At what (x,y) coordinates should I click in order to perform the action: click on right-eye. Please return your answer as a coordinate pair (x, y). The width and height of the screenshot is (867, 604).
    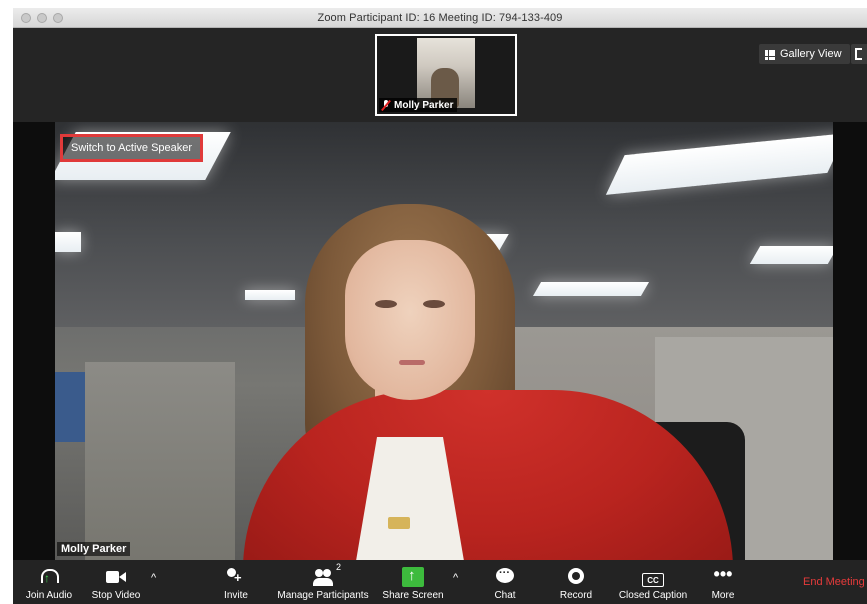
    Looking at the image, I should click on (434, 304).